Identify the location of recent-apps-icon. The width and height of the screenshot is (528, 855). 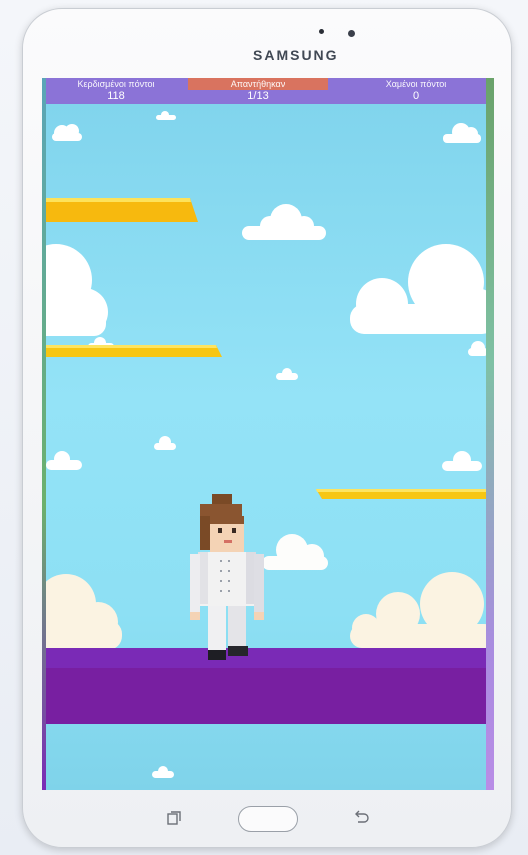
(174, 818).